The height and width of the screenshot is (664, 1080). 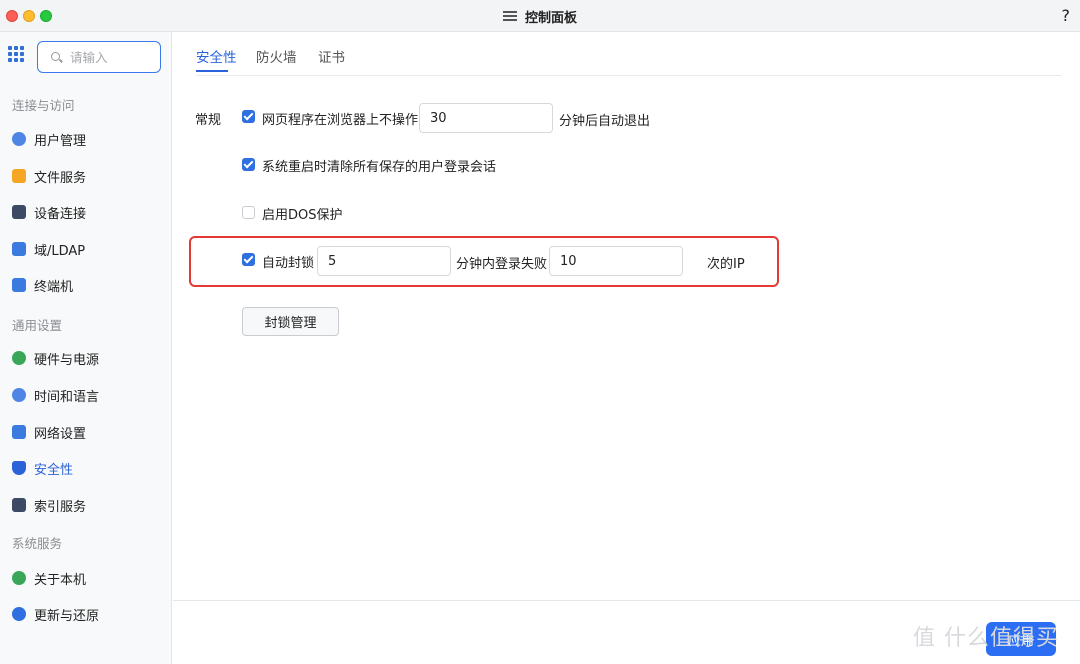 What do you see at coordinates (67, 397) in the screenshot?
I see `sidebar-item-label: 时间和语言` at bounding box center [67, 397].